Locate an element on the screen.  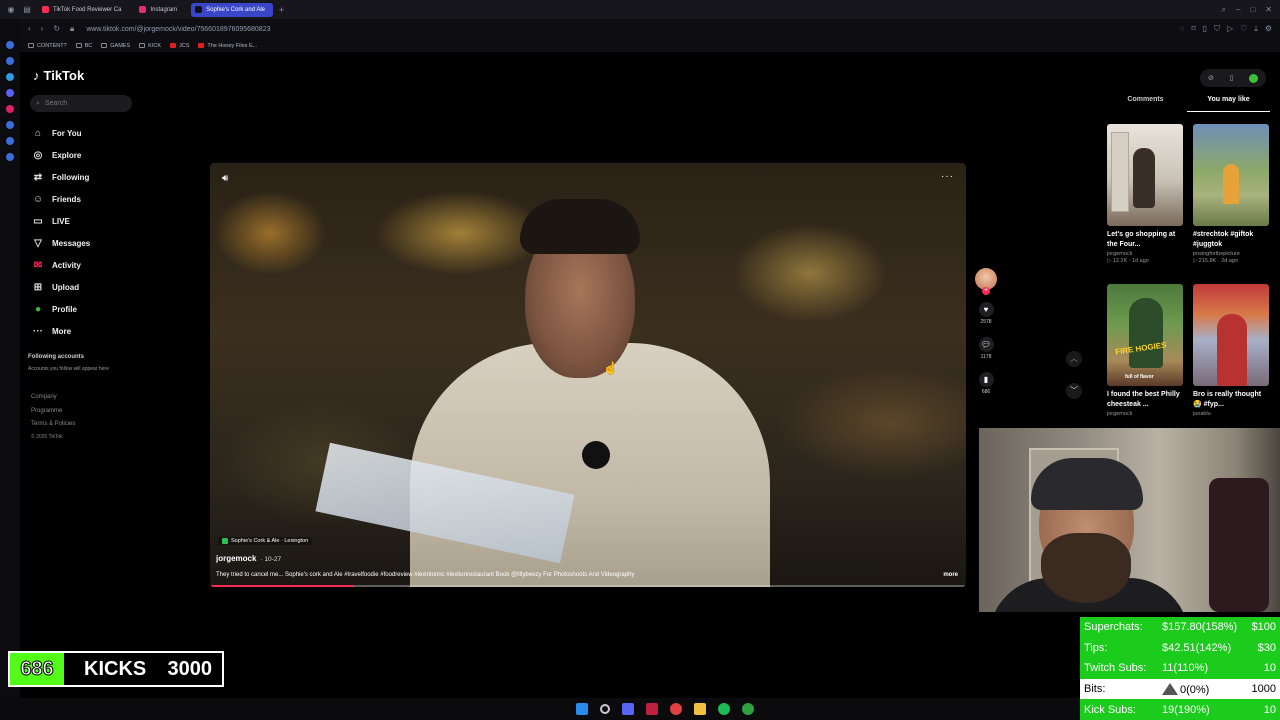
footer-link-programme: Programme is located at coordinates (53, 412).